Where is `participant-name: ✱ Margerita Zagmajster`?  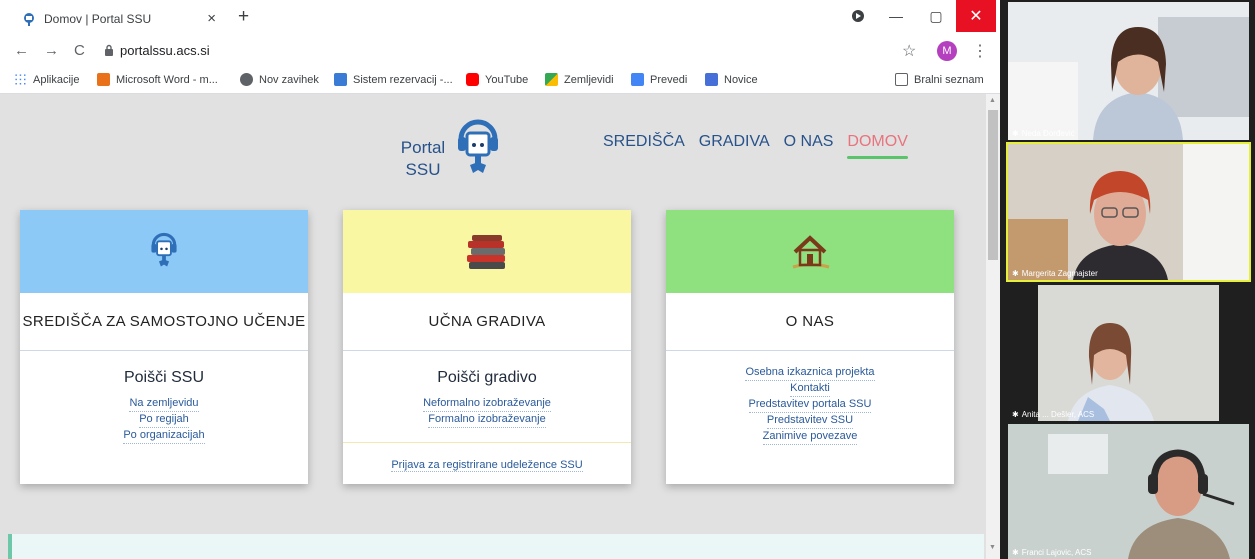
participant-name: ✱ Margerita Zagmajster is located at coordinates (1055, 273).